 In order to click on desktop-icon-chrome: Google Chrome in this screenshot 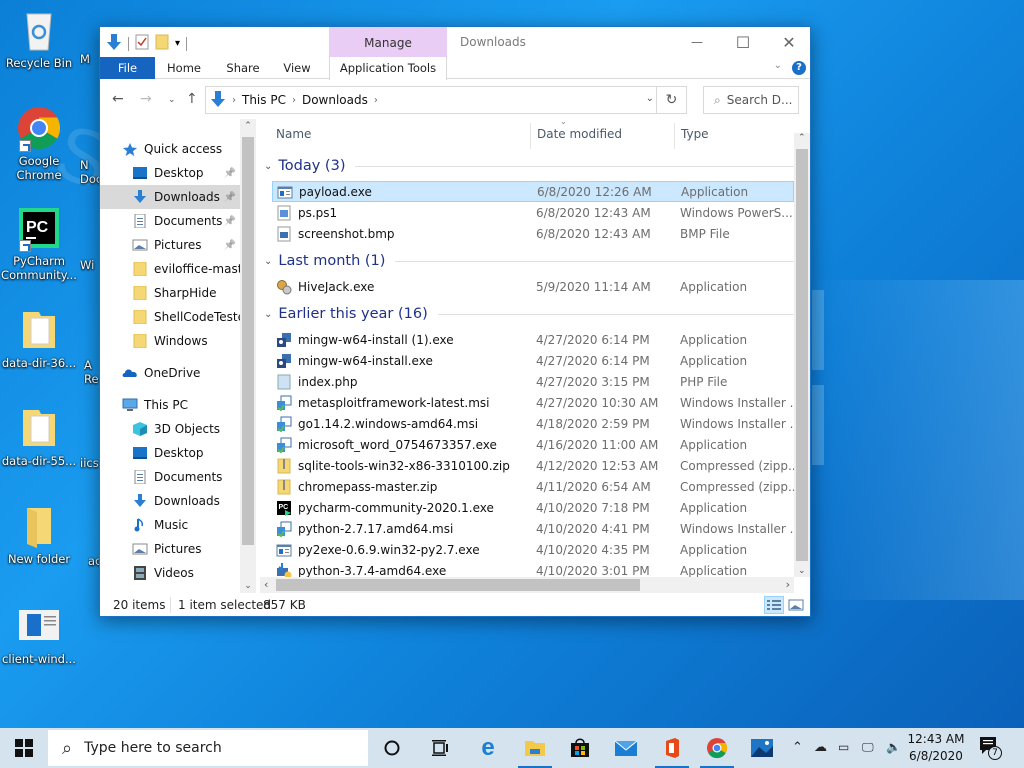, I will do `click(39, 144)`.